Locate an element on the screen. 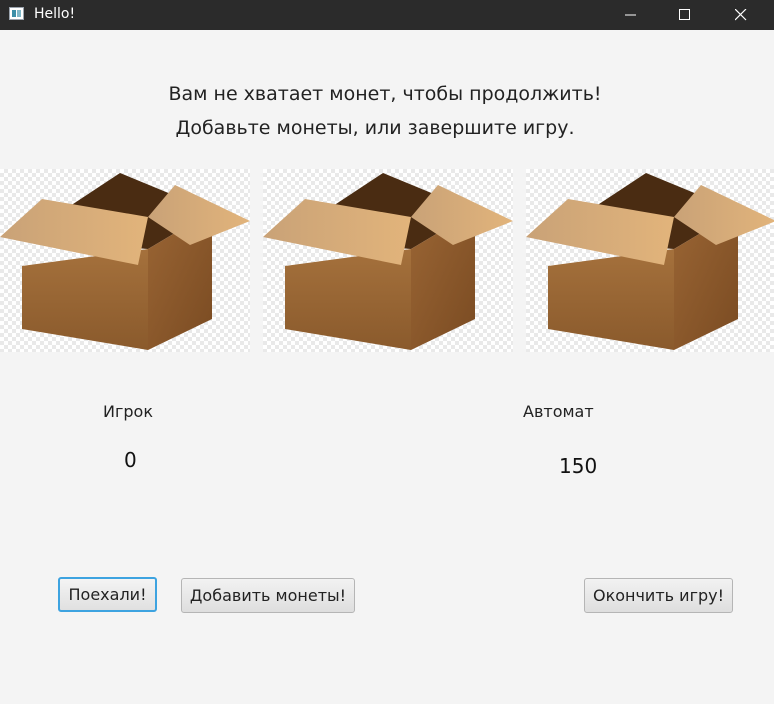 This screenshot has width=774, height=704. app-icon is located at coordinates (16, 13).